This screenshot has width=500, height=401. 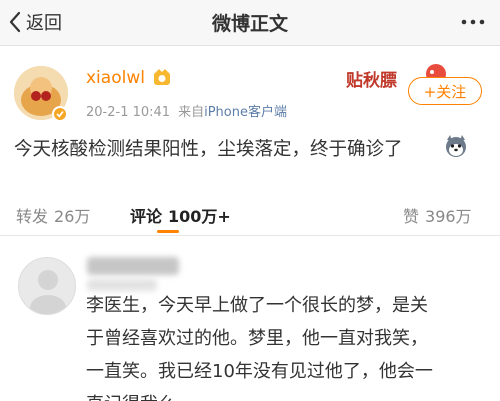 What do you see at coordinates (208, 149) in the screenshot?
I see `post-content: 今天核酸检测结果阳性，尘埃落定，终于确诊了` at bounding box center [208, 149].